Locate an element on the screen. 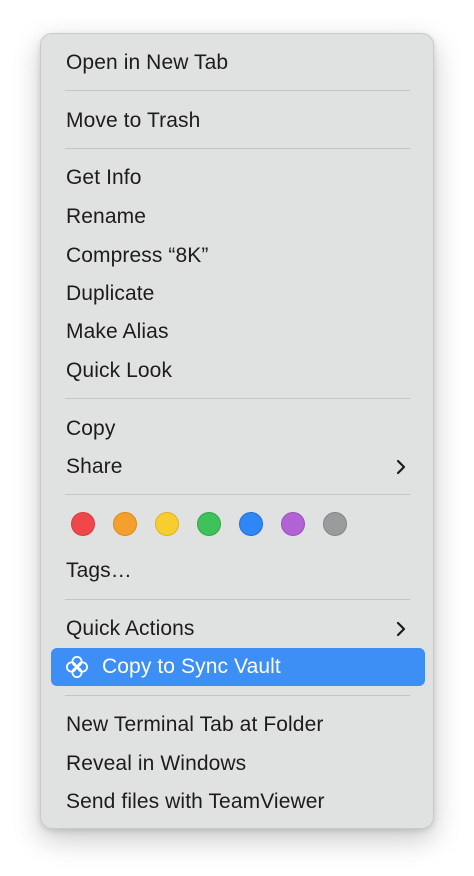 The height and width of the screenshot is (876, 474). menu-item-new-terminal-tab: New Terminal Tab at Folder is located at coordinates (238, 725).